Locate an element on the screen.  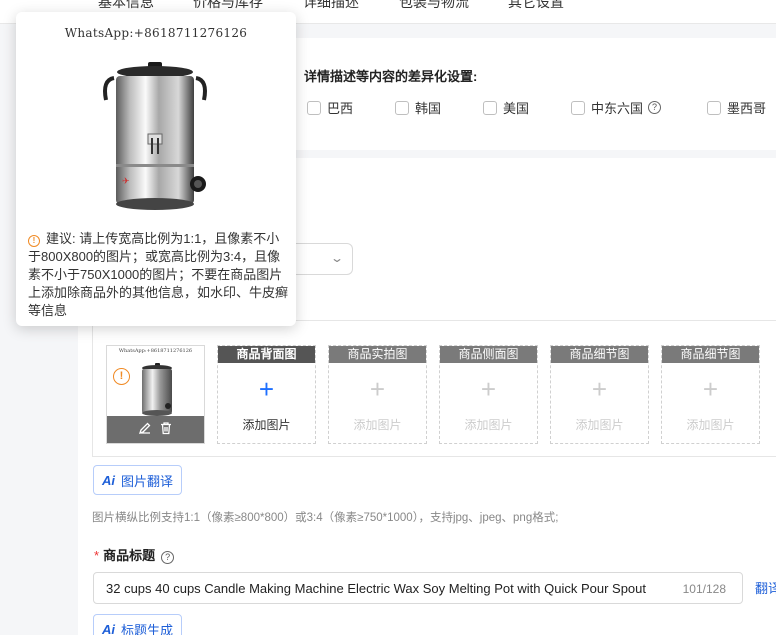
diff-settings-title: 详情描述等内容的差异化设置: is located at coordinates (391, 76).